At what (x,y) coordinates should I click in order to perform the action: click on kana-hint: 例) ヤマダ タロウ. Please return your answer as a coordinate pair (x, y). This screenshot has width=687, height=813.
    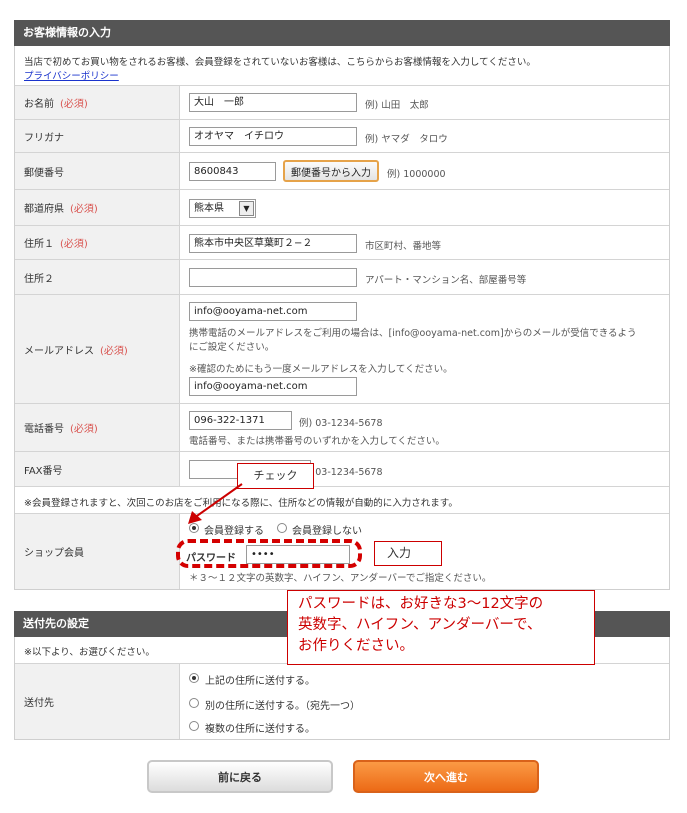
    Looking at the image, I should click on (406, 139).